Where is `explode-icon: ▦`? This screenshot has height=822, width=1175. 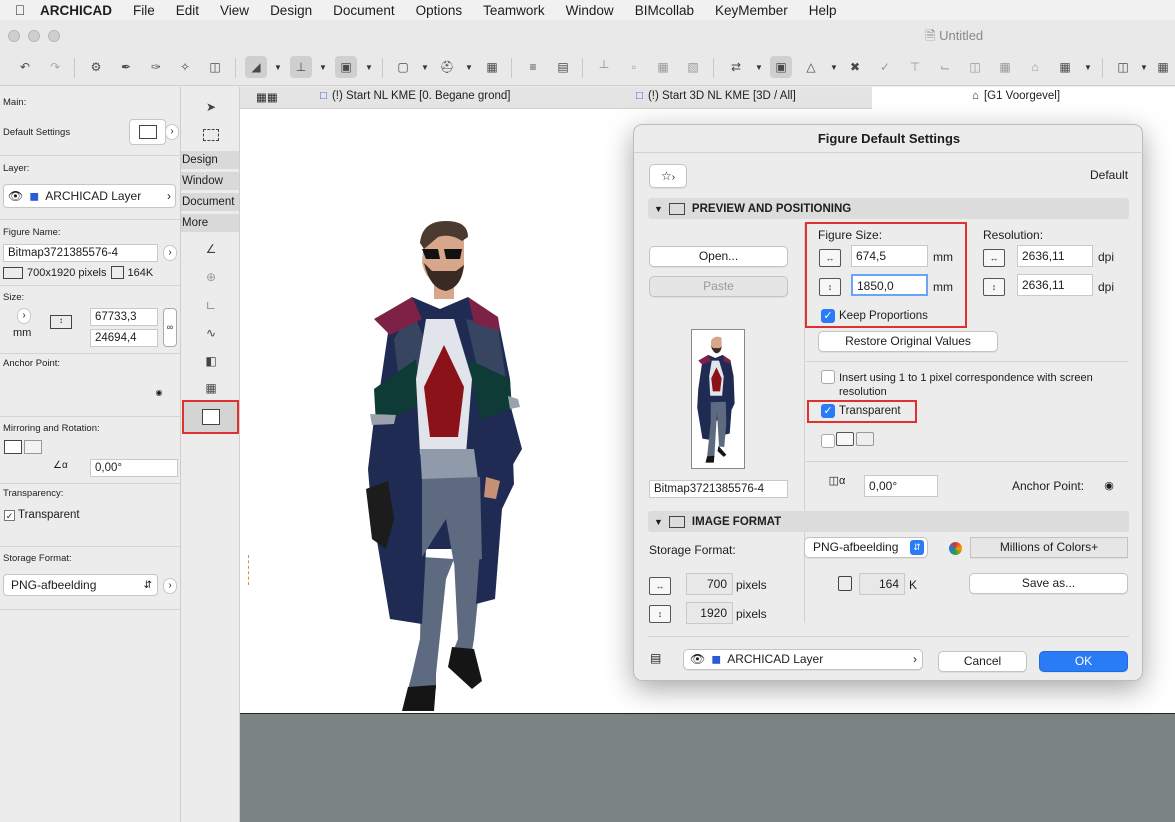 explode-icon: ▦ is located at coordinates (1005, 67).